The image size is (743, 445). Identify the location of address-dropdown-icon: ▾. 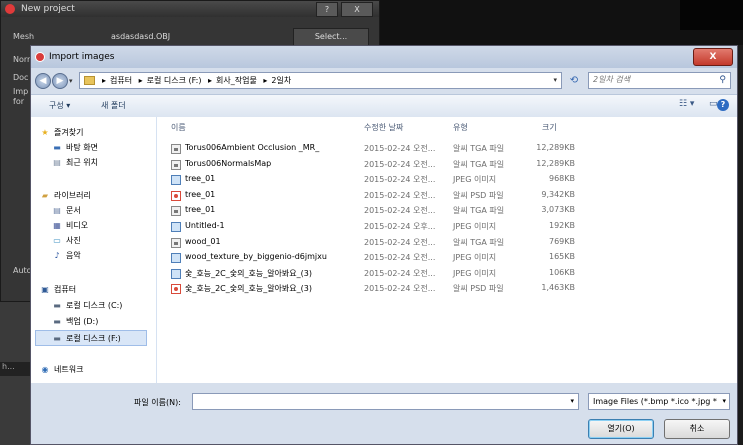
(555, 80).